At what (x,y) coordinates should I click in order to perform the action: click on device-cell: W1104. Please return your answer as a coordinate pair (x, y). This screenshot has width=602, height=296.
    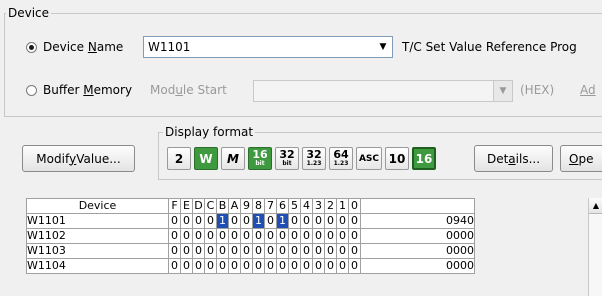
    Looking at the image, I should click on (97, 266).